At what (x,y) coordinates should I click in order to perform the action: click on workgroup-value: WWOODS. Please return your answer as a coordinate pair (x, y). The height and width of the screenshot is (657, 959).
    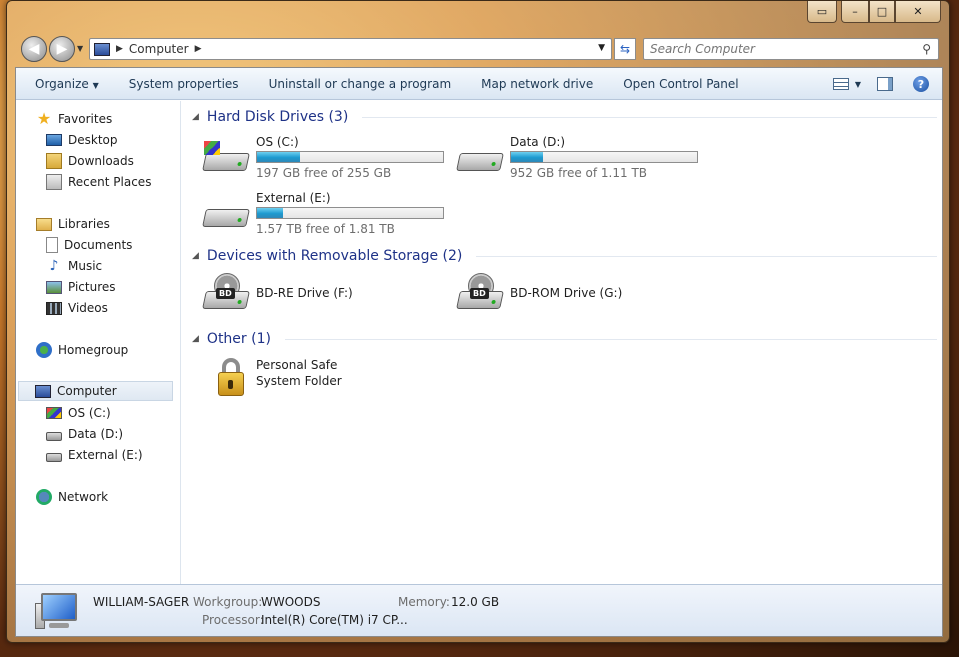
    Looking at the image, I should click on (291, 602).